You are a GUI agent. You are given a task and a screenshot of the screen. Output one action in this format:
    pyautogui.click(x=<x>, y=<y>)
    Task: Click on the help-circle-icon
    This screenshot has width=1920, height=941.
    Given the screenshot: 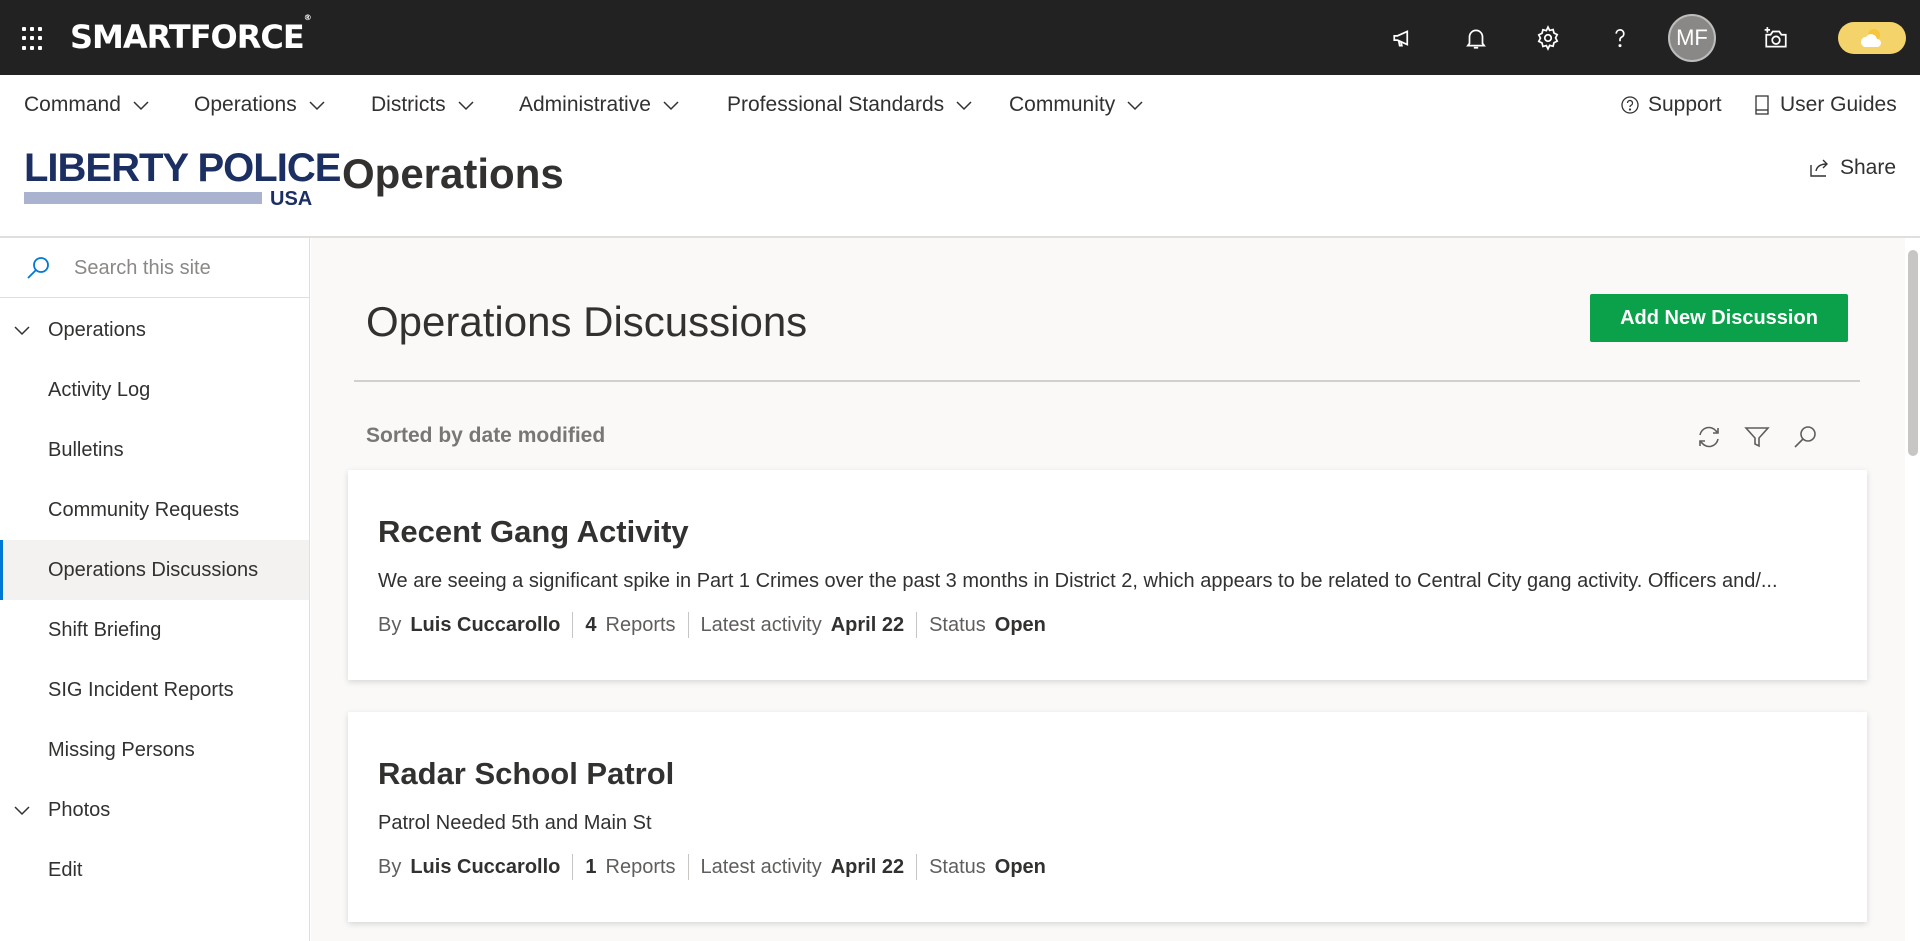 What is the action you would take?
    pyautogui.click(x=1630, y=105)
    